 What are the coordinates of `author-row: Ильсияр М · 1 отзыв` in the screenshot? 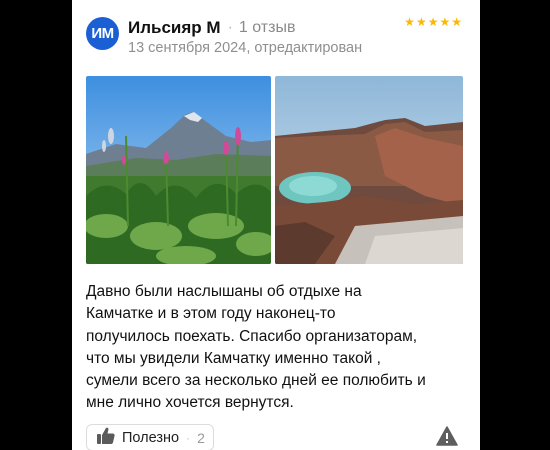 It's located at (211, 28).